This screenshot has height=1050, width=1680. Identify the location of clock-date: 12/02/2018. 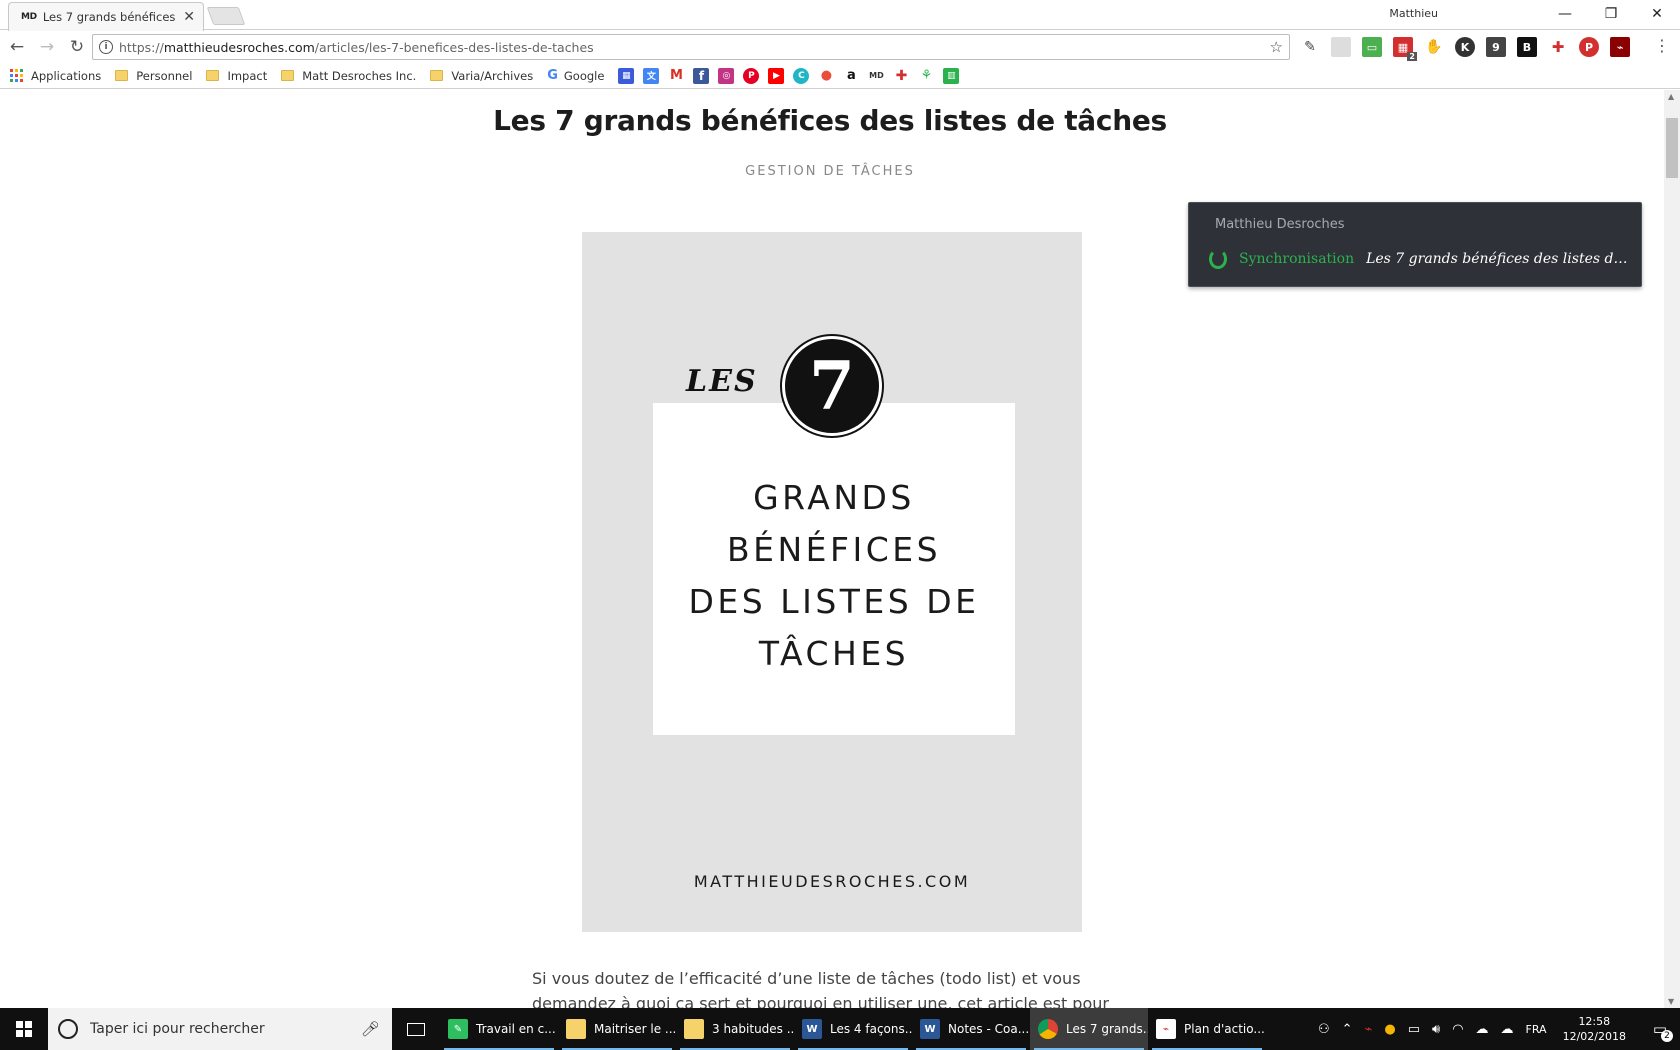
(1594, 1036).